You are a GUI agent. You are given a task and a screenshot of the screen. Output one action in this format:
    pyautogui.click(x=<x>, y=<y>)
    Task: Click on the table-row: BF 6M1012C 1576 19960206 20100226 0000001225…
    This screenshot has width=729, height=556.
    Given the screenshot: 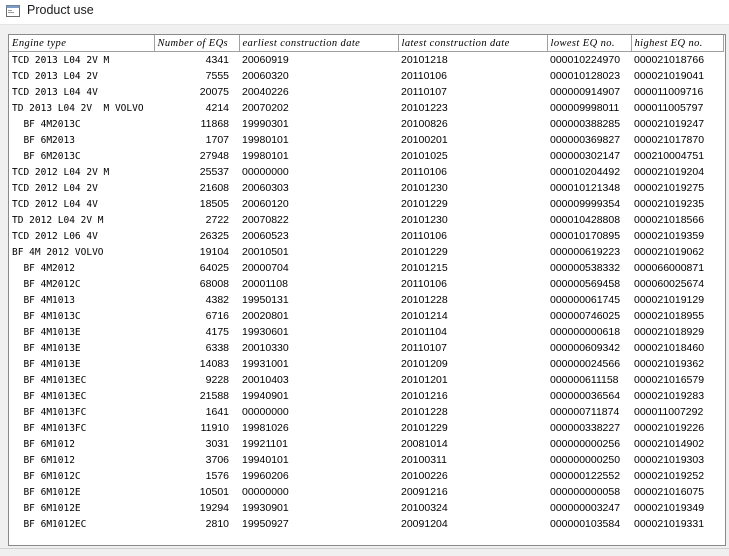 What is the action you would take?
    pyautogui.click(x=366, y=476)
    